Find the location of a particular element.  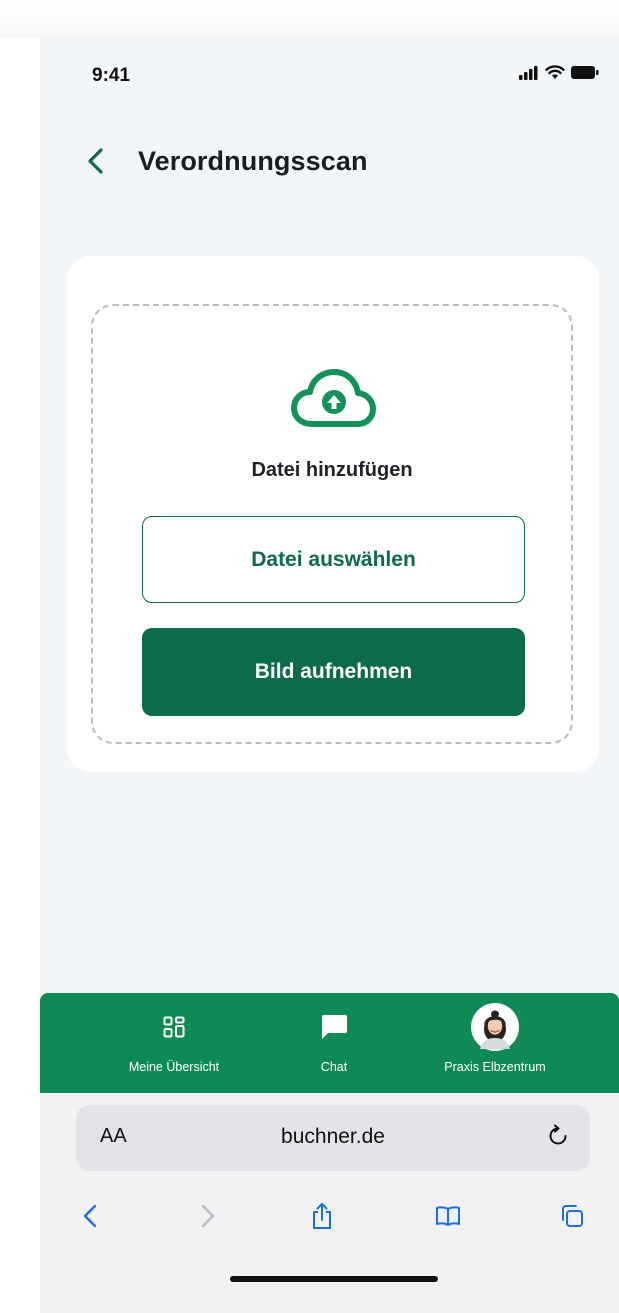

battery-icon is located at coordinates (585, 72).